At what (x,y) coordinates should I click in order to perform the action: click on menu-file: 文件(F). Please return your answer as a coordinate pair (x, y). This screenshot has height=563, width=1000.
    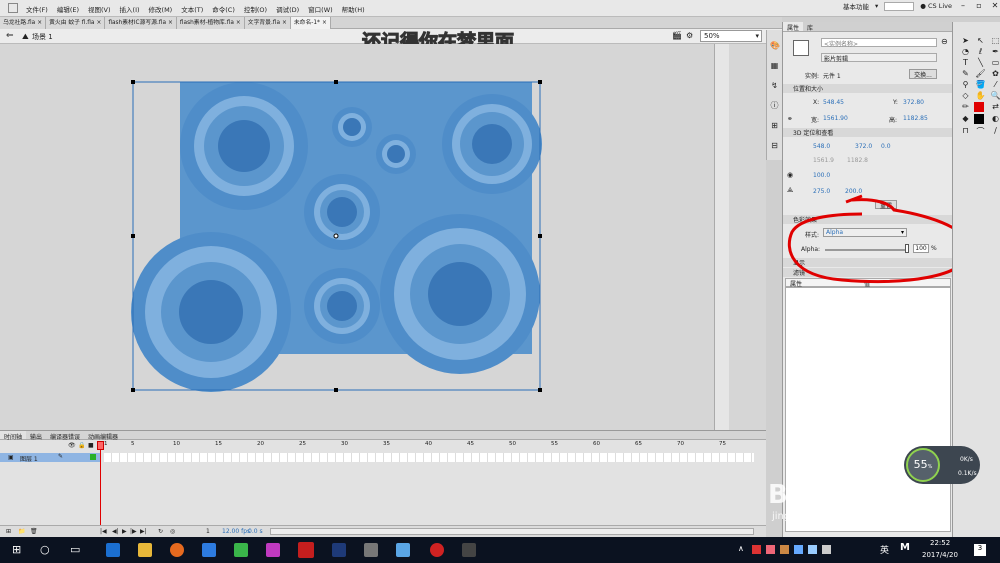
    Looking at the image, I should click on (37, 9).